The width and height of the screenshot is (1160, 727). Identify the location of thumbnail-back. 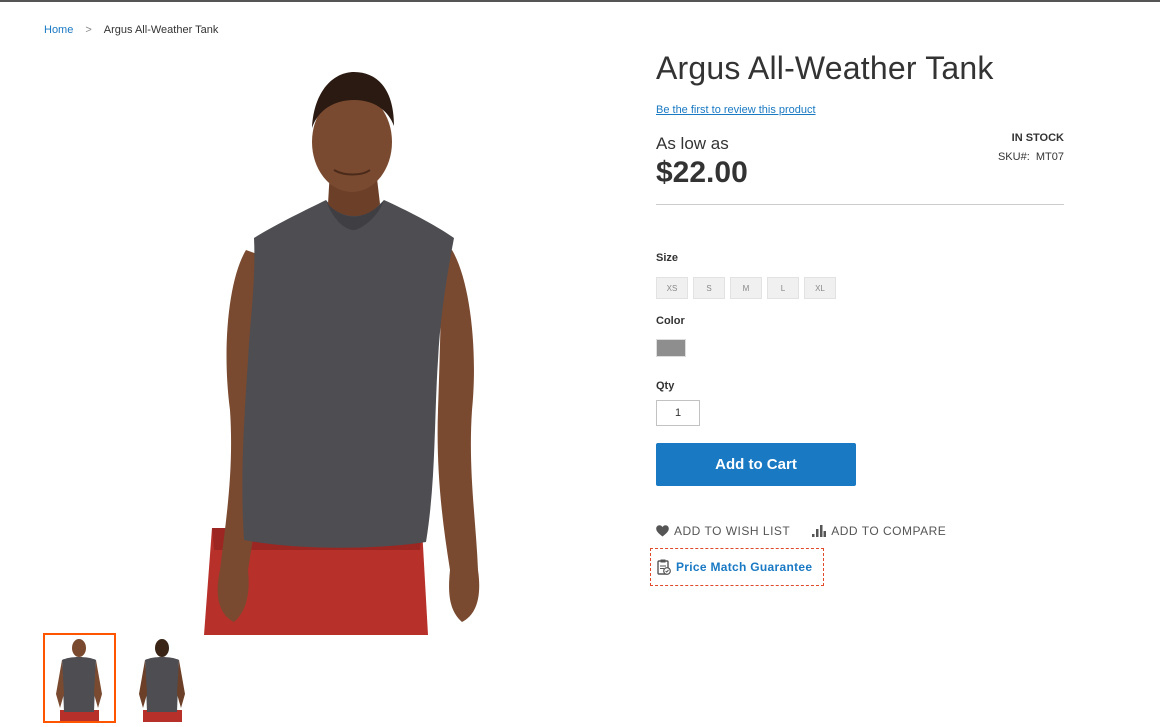
(164, 678).